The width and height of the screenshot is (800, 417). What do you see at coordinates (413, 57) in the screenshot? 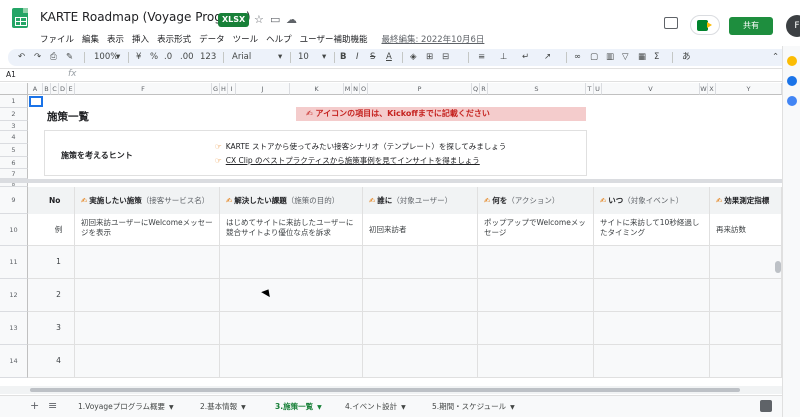
I see `fill-color-icon: ◈` at bounding box center [413, 57].